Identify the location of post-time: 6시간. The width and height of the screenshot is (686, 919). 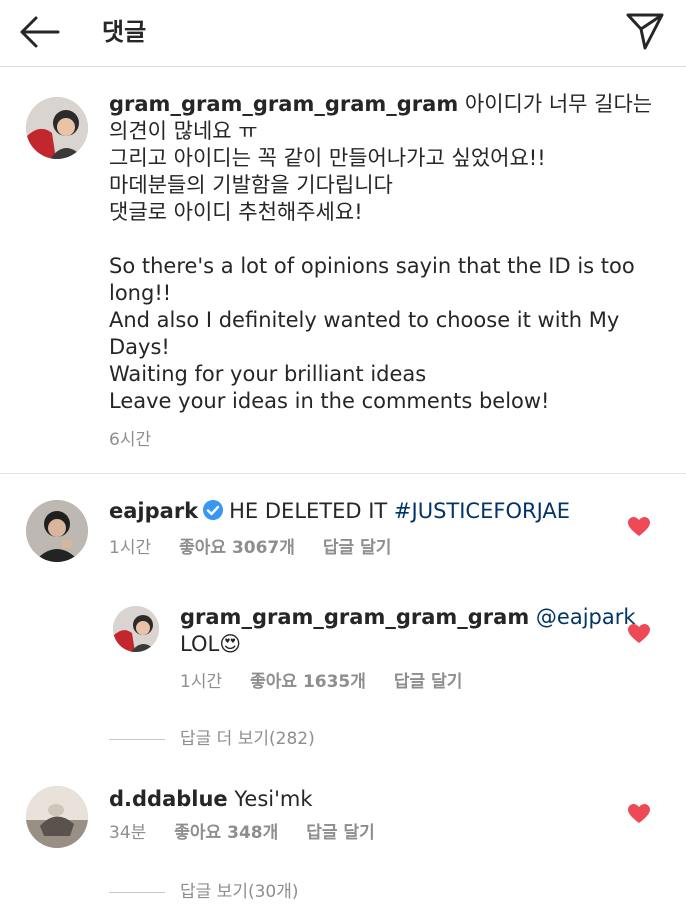
(130, 440).